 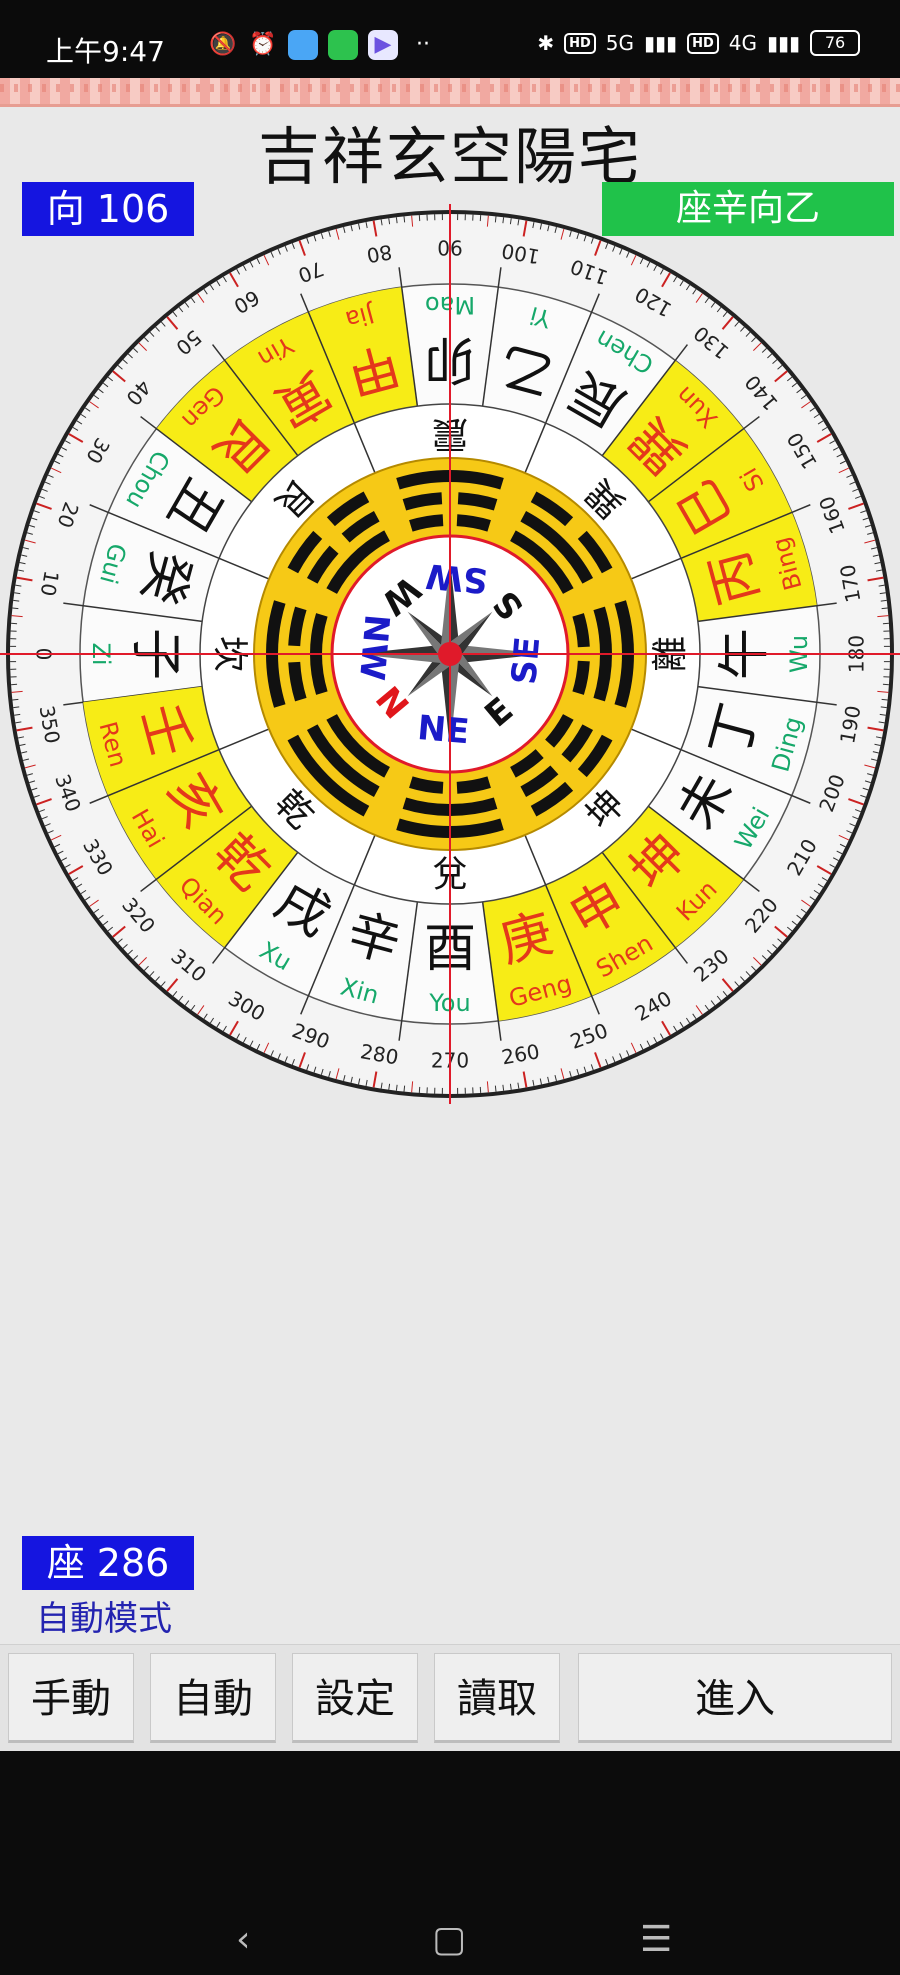 I want to click on direction-nw: NW, so click(x=374, y=647).